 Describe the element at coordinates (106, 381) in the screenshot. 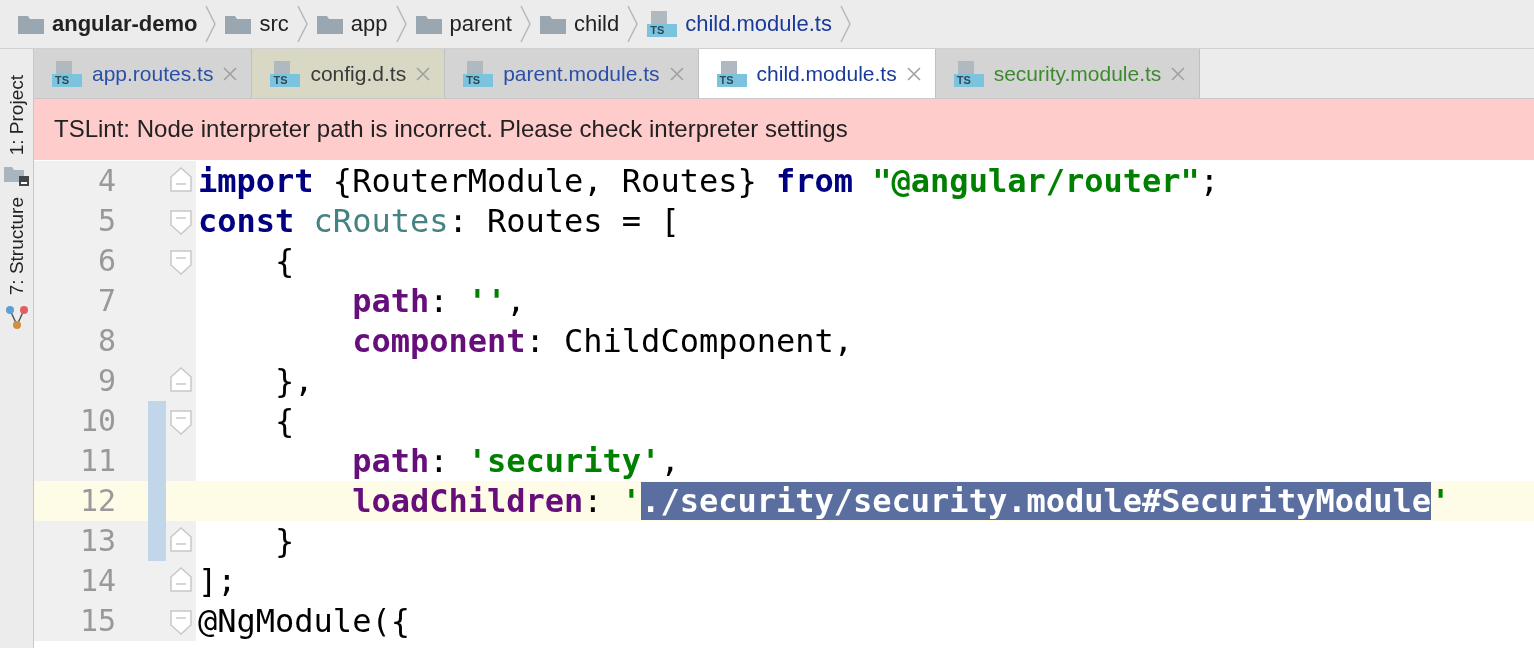

I see `line-number: 9` at that location.